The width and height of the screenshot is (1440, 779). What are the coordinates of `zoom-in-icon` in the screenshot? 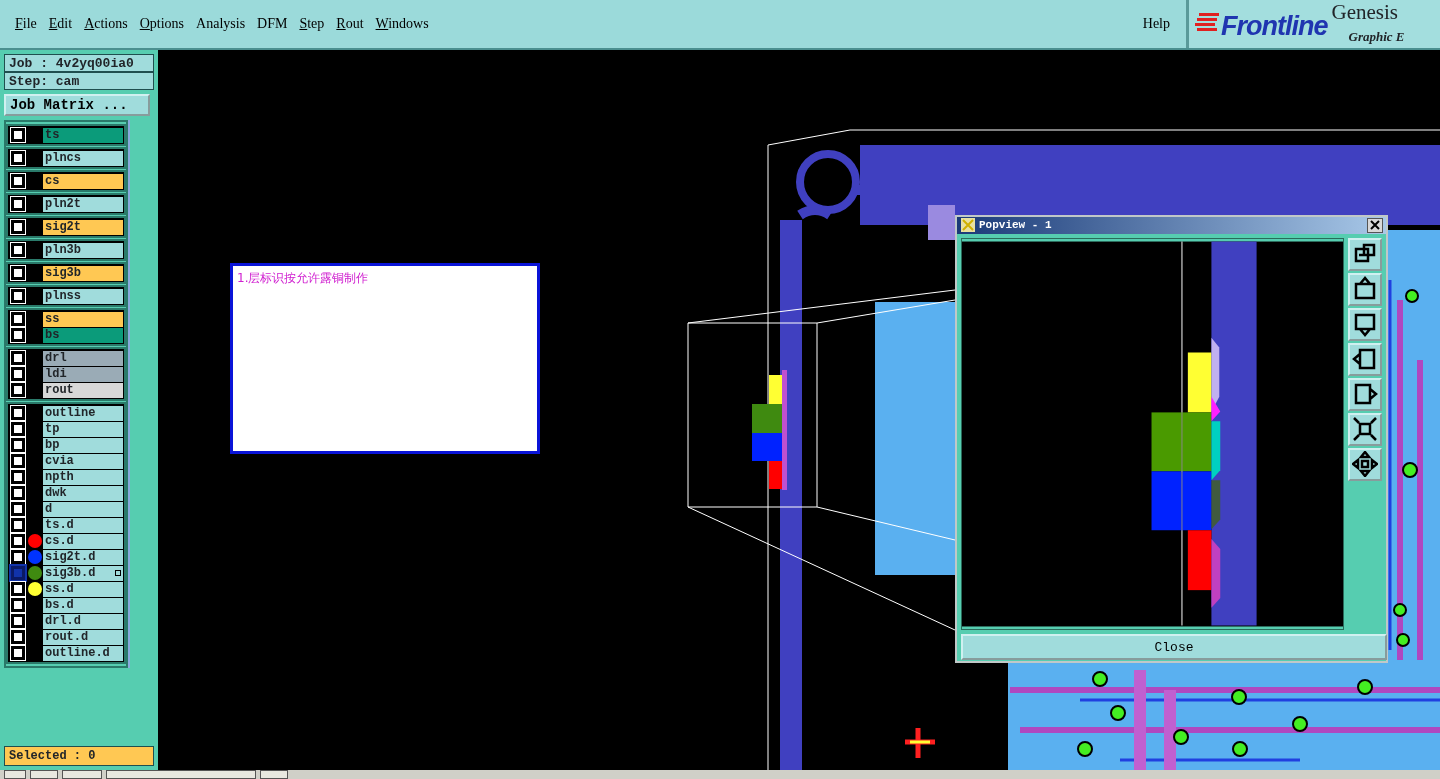 It's located at (1365, 429).